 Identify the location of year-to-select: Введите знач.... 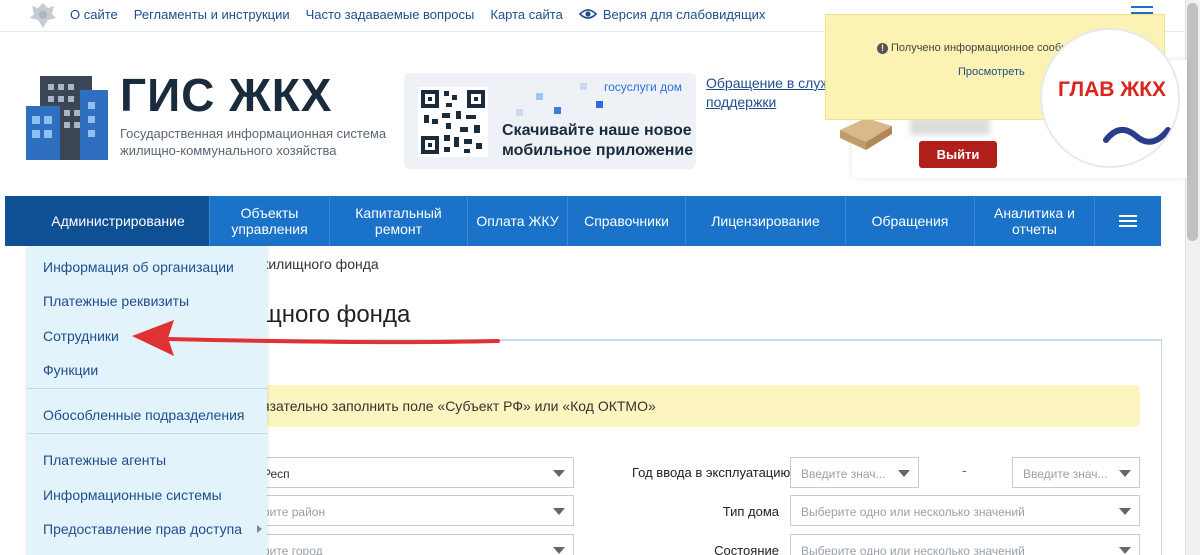
(1076, 472).